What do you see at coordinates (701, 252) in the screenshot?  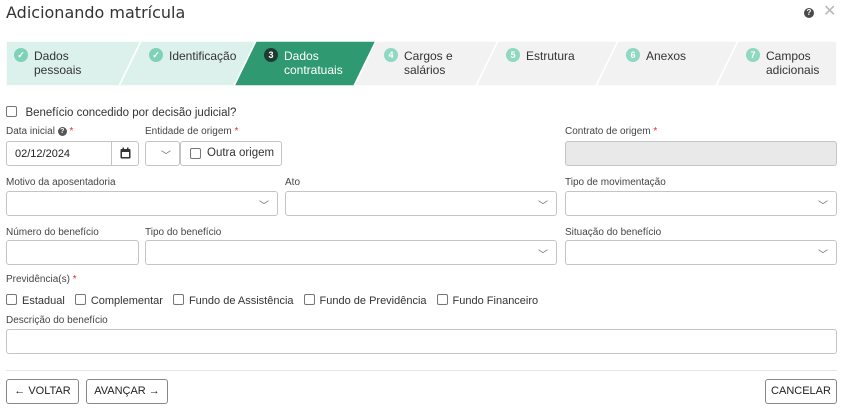 I see `situacao-beneficio-select: ﹀` at bounding box center [701, 252].